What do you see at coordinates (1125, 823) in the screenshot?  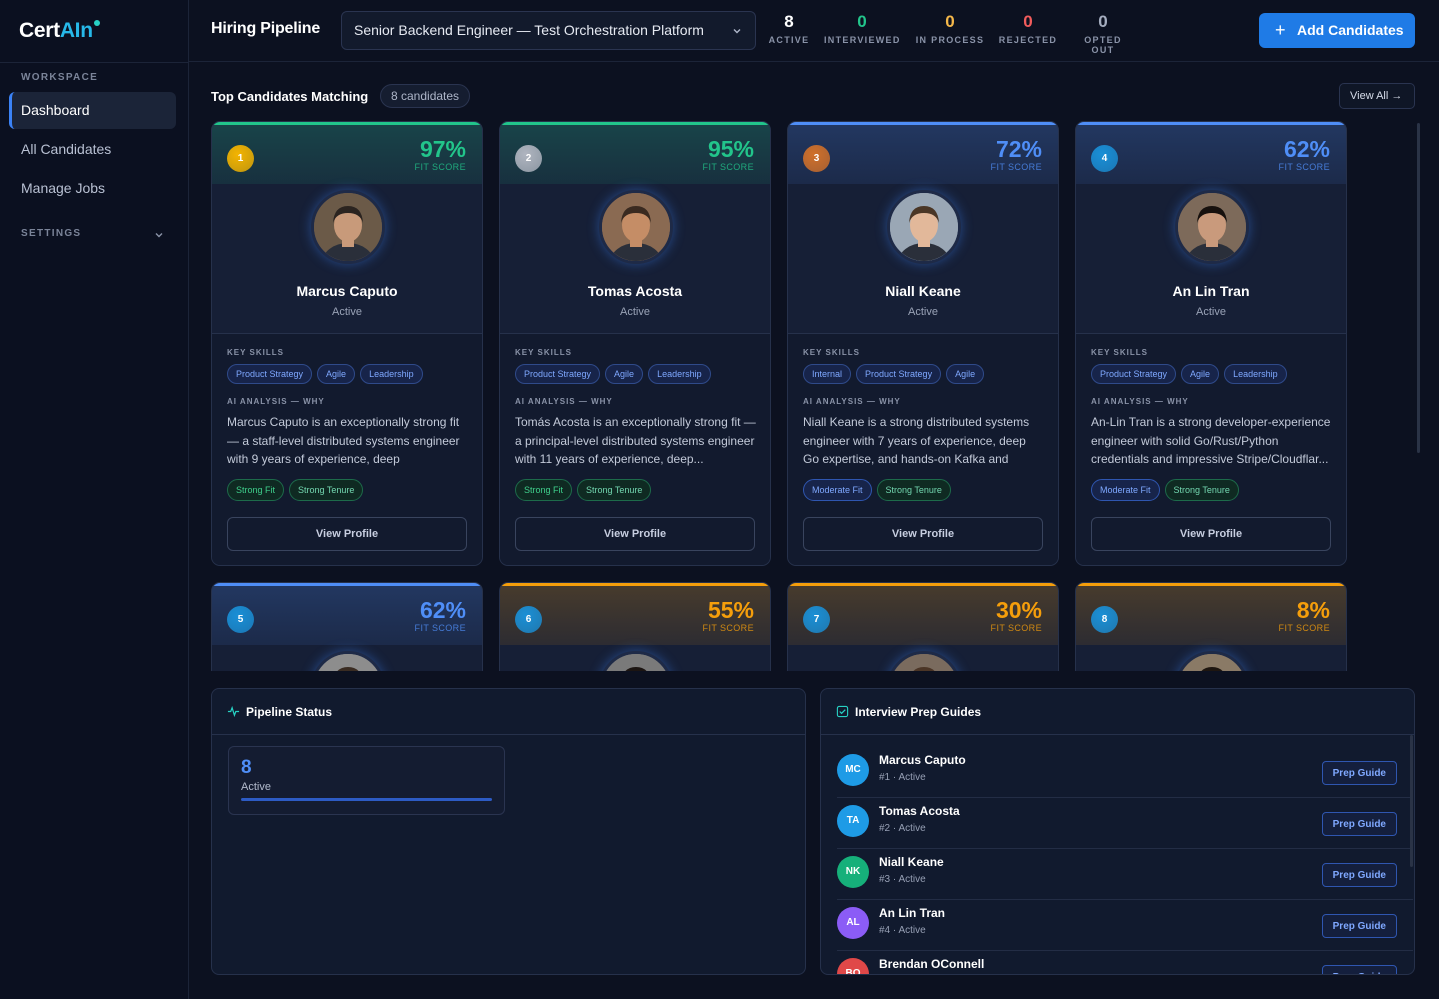 I see `prep-guide-row: TA Tomas Acosta #2 · Active Prep Guide` at bounding box center [1125, 823].